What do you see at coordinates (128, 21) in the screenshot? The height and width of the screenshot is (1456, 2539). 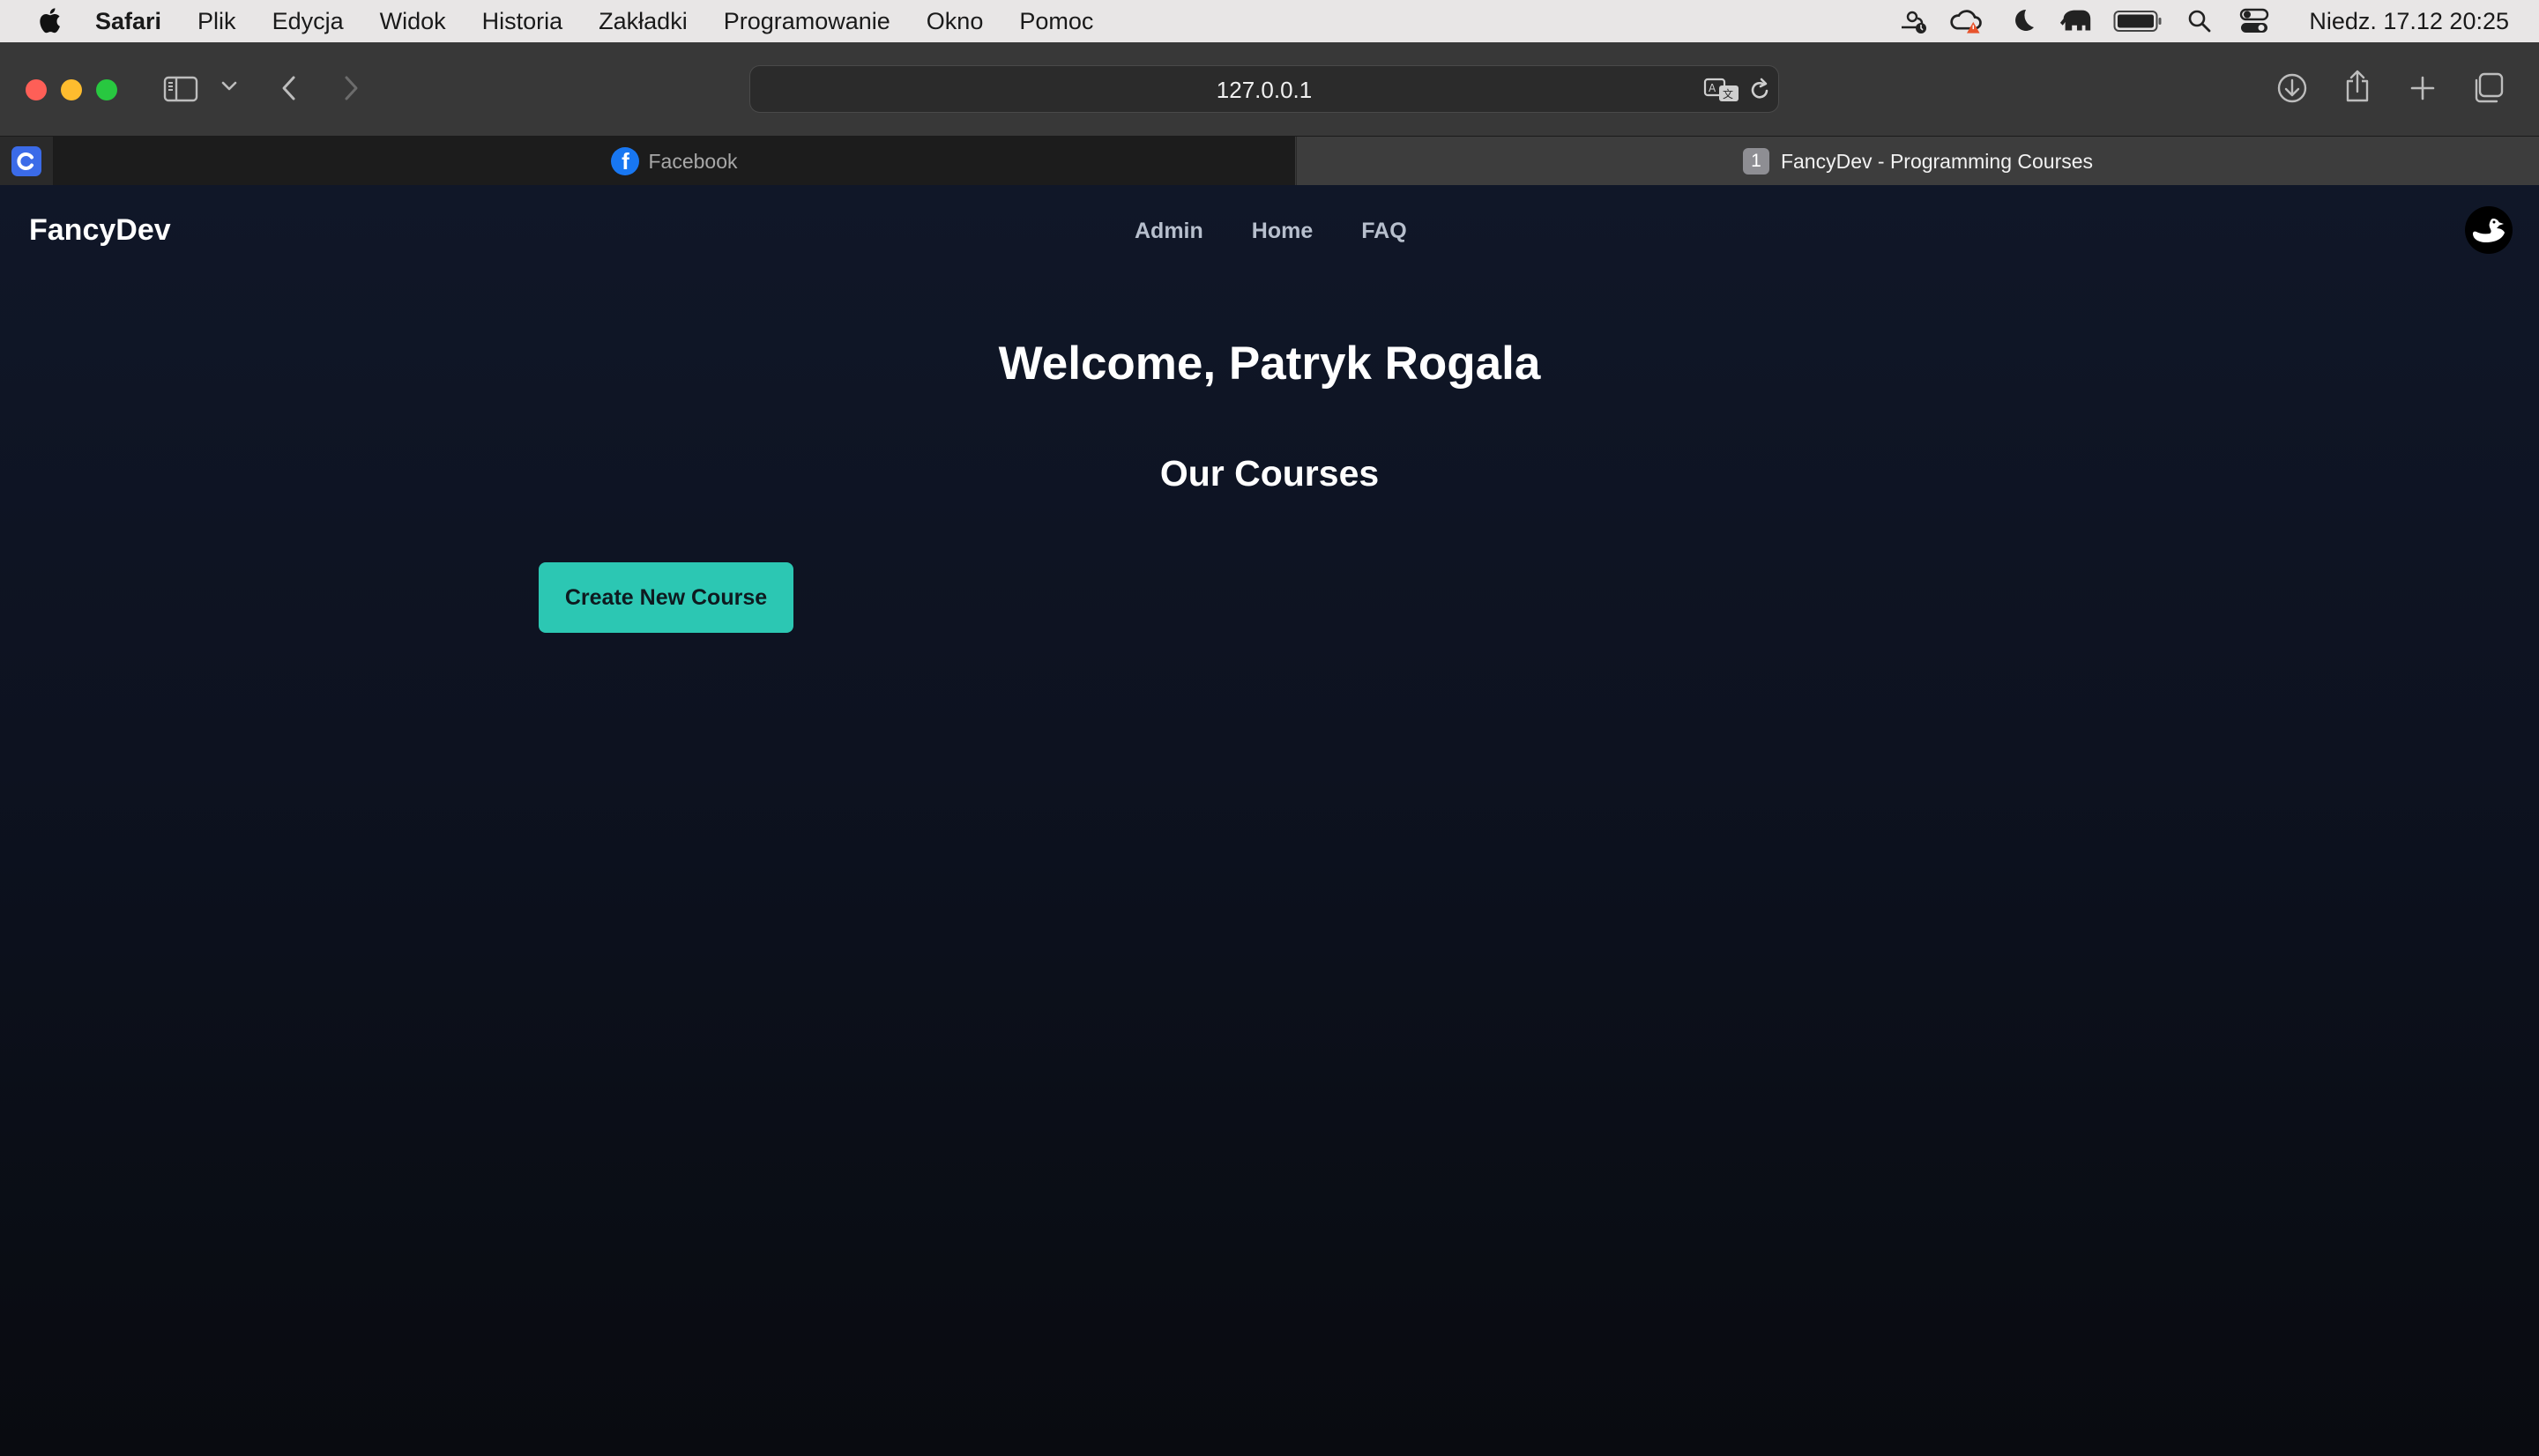 I see `menu-safari: Safari` at bounding box center [128, 21].